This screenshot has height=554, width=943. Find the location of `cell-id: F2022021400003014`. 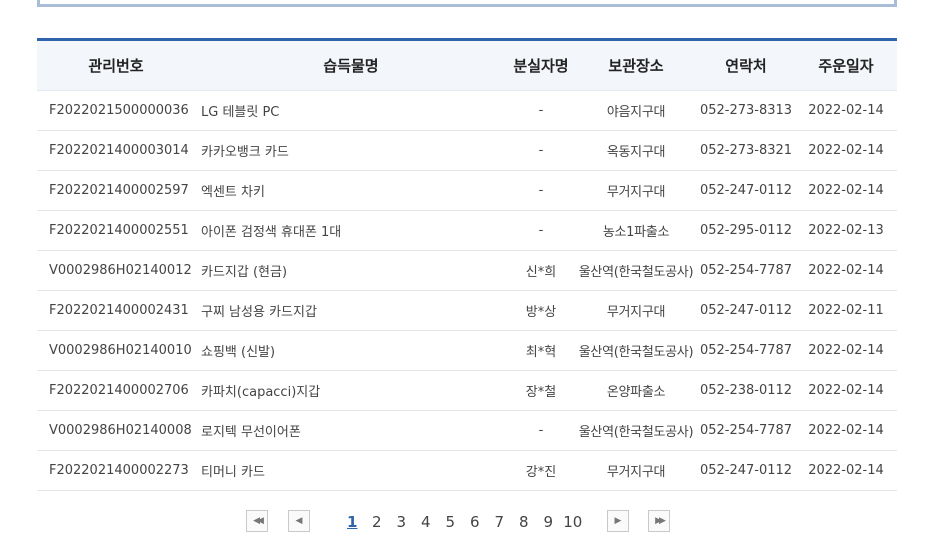

cell-id: F2022021400003014 is located at coordinates (116, 150).